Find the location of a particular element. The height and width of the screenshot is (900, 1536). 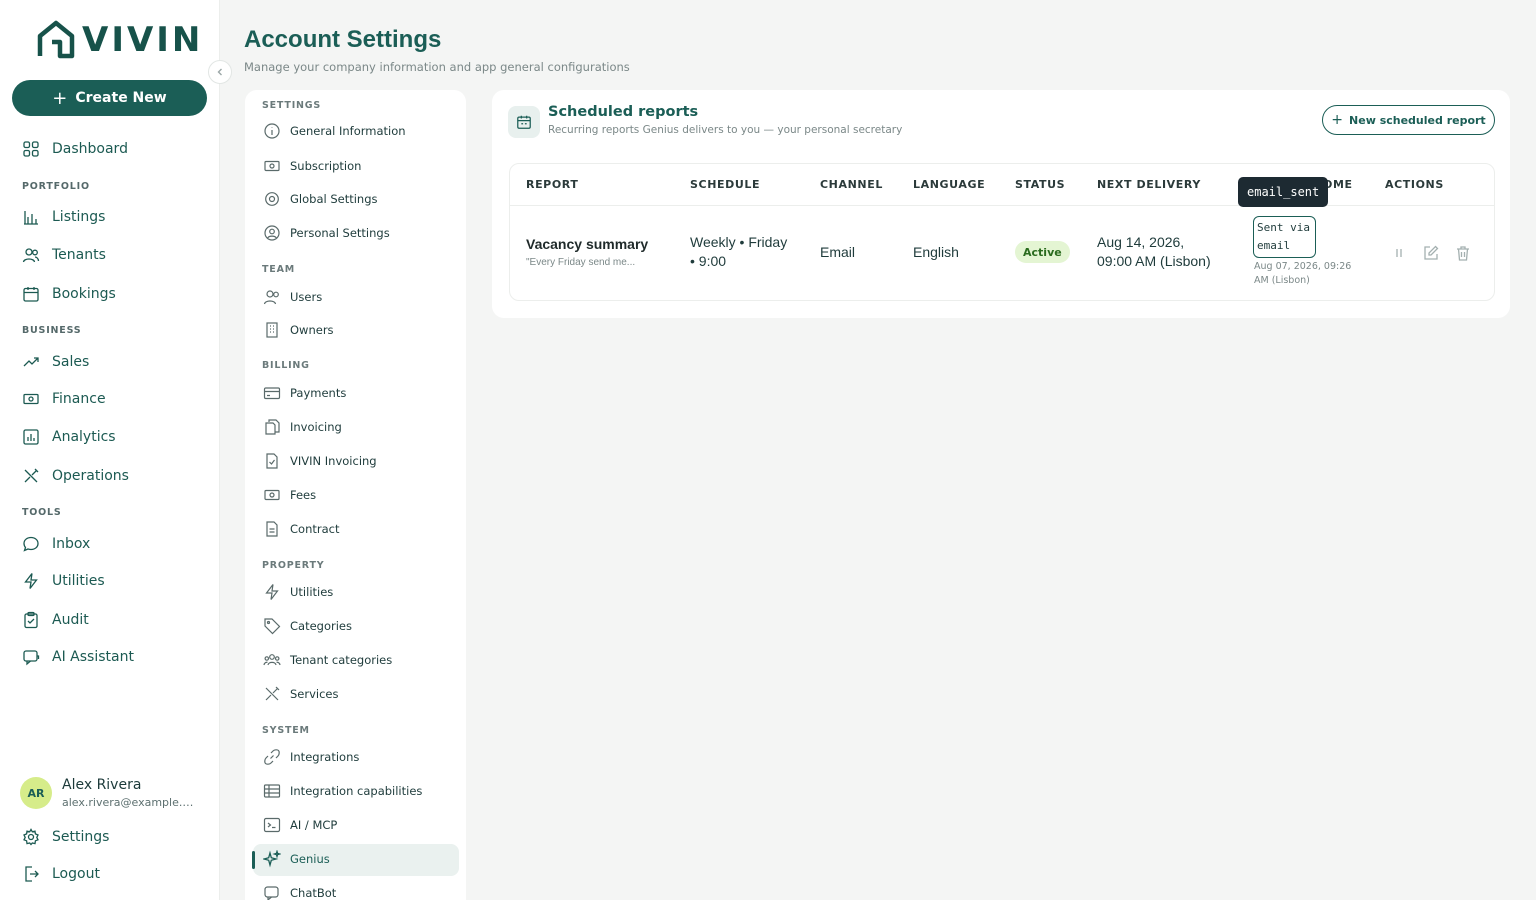

edit-icon is located at coordinates (1431, 253).